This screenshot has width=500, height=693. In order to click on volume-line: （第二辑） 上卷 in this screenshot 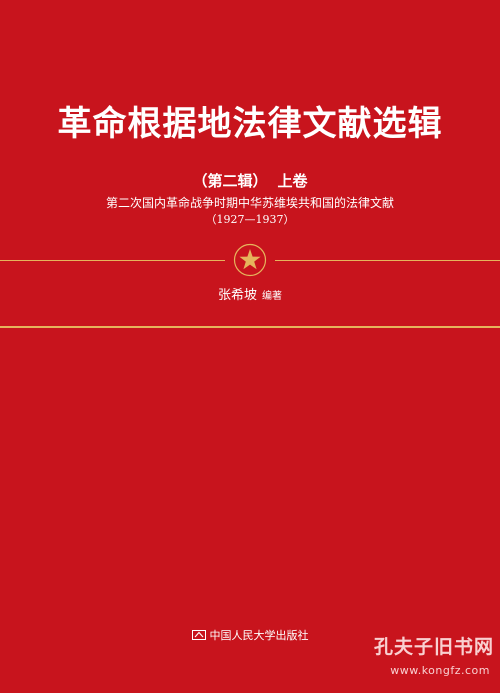, I will do `click(250, 181)`.